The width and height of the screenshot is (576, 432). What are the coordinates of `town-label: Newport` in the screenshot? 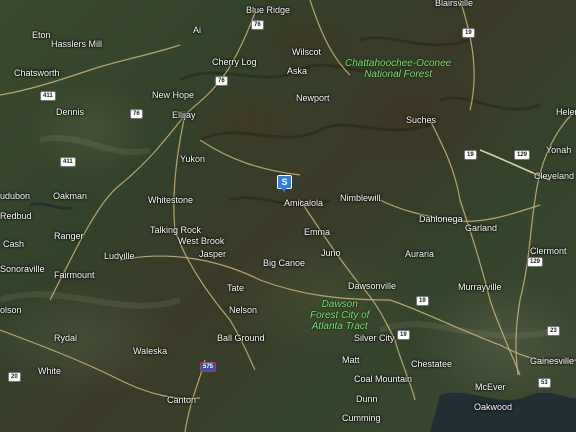 It's located at (313, 98).